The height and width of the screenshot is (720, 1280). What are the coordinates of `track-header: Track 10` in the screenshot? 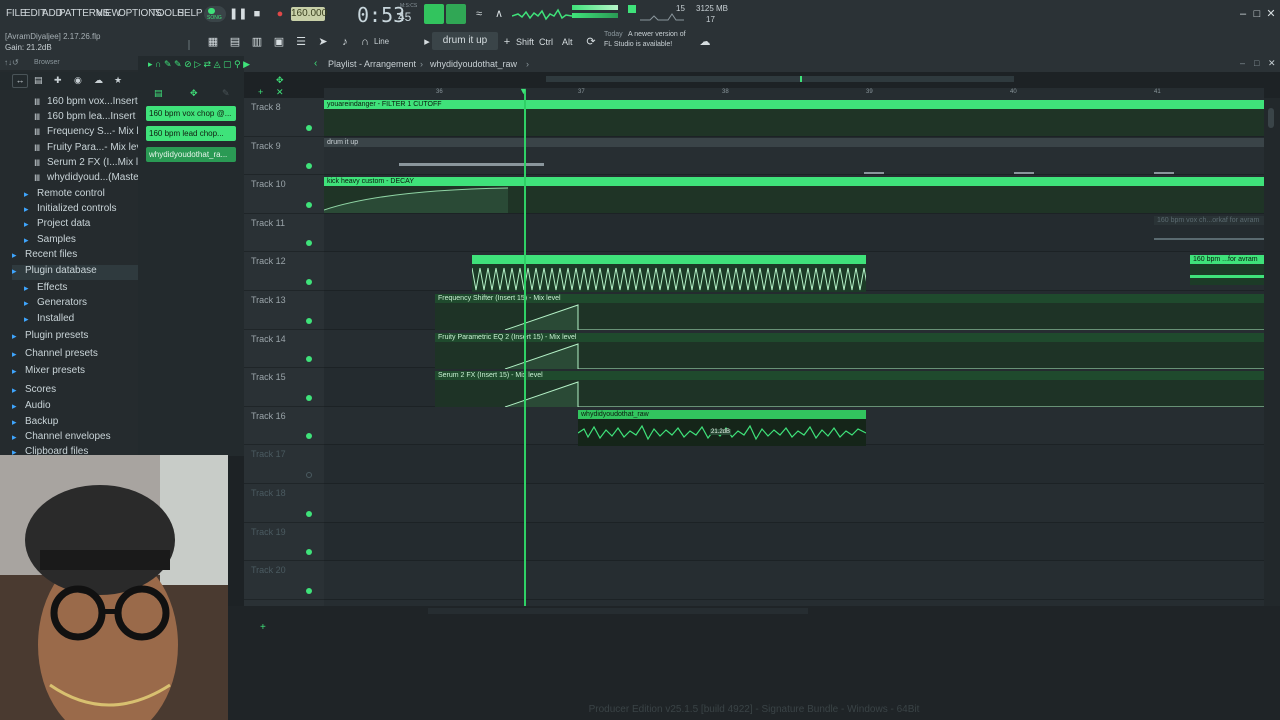 It's located at (284, 194).